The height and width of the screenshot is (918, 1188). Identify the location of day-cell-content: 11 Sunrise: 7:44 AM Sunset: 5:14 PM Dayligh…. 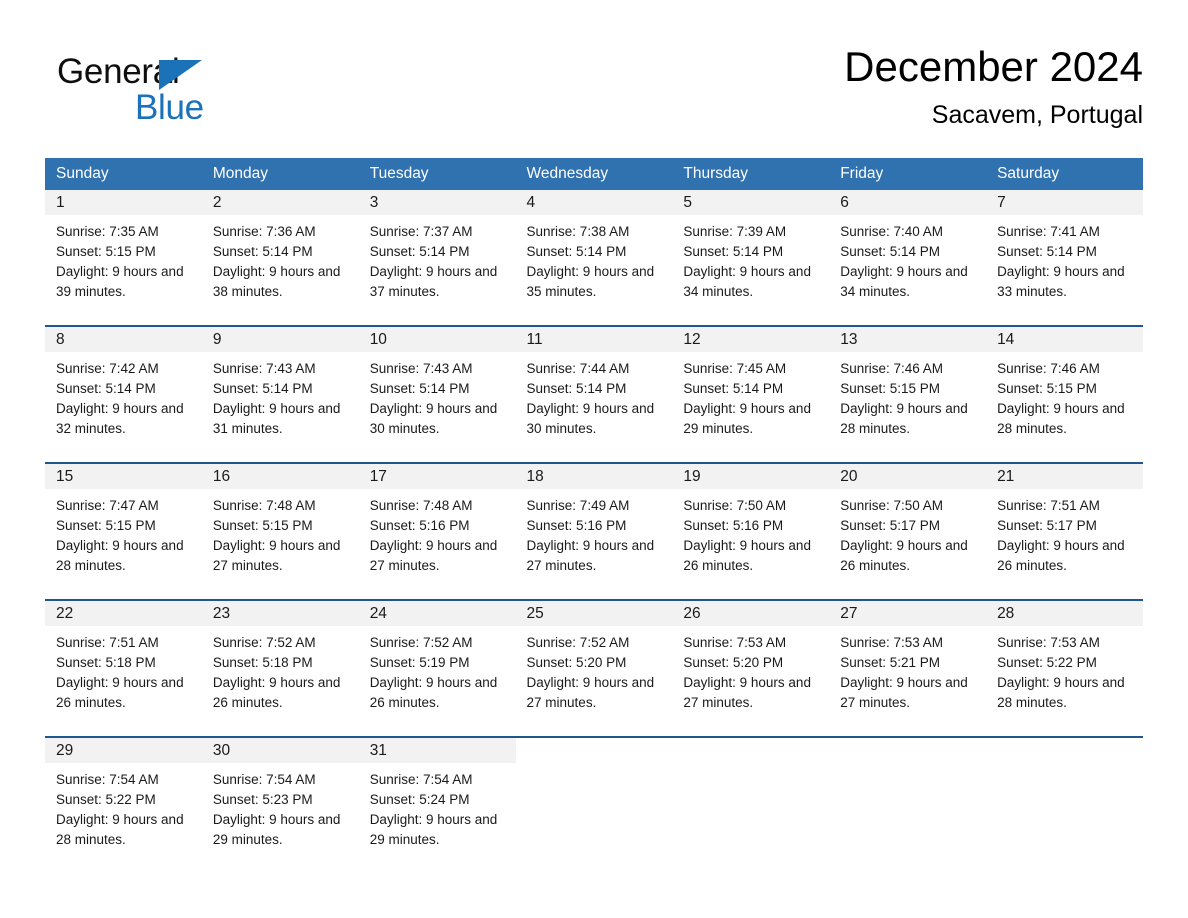
(594, 394).